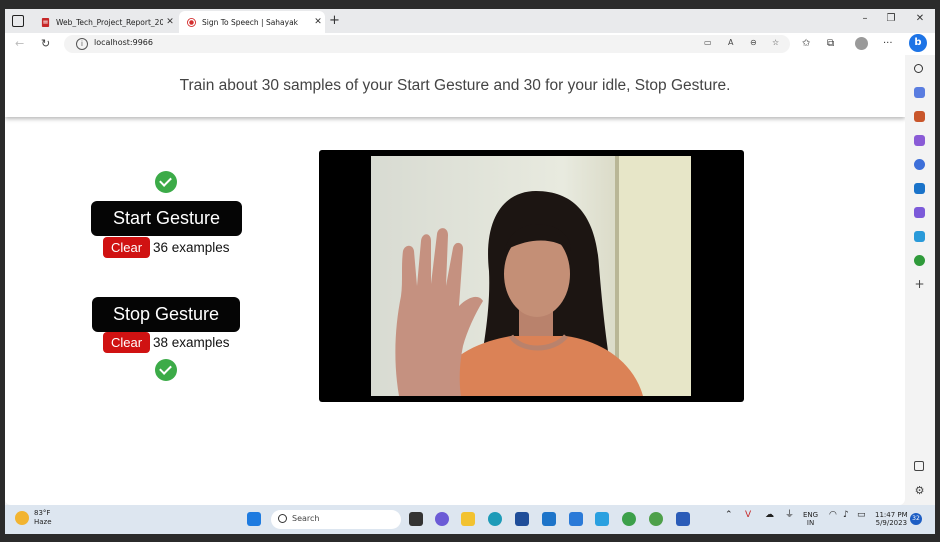  Describe the element at coordinates (522, 519) in the screenshot. I see `store-icon` at that location.